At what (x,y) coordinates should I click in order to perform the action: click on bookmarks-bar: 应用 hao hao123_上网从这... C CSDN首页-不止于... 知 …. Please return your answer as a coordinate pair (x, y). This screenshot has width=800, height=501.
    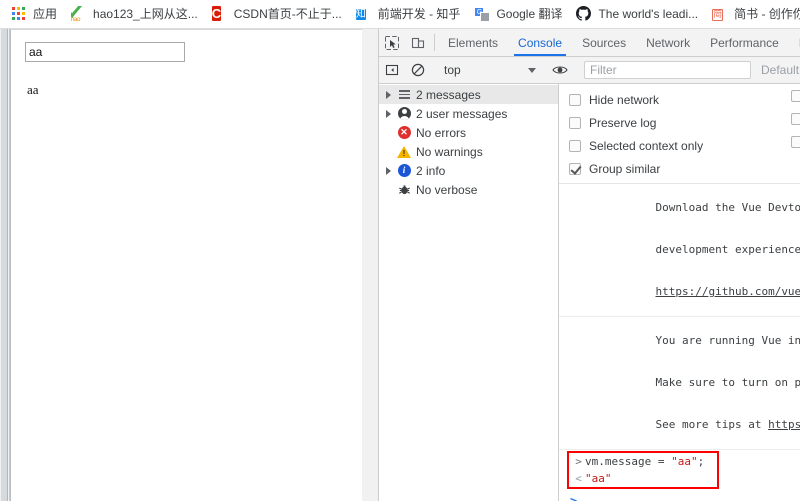
    Looking at the image, I should click on (400, 14).